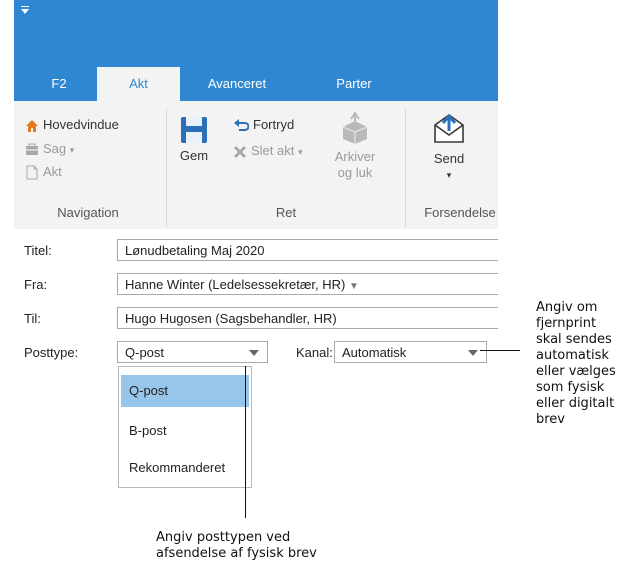 The height and width of the screenshot is (564, 630). I want to click on posttype-dropdown-list: Q-post B-post Rekommanderet, so click(185, 427).